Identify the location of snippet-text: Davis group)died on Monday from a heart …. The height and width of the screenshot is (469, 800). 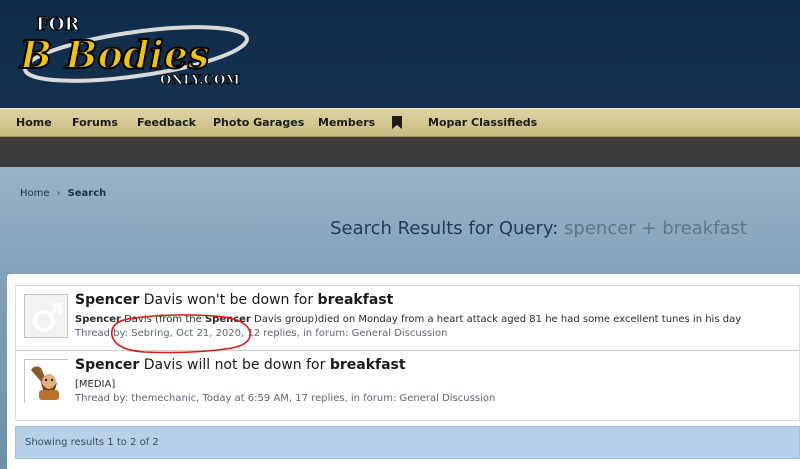
(496, 319).